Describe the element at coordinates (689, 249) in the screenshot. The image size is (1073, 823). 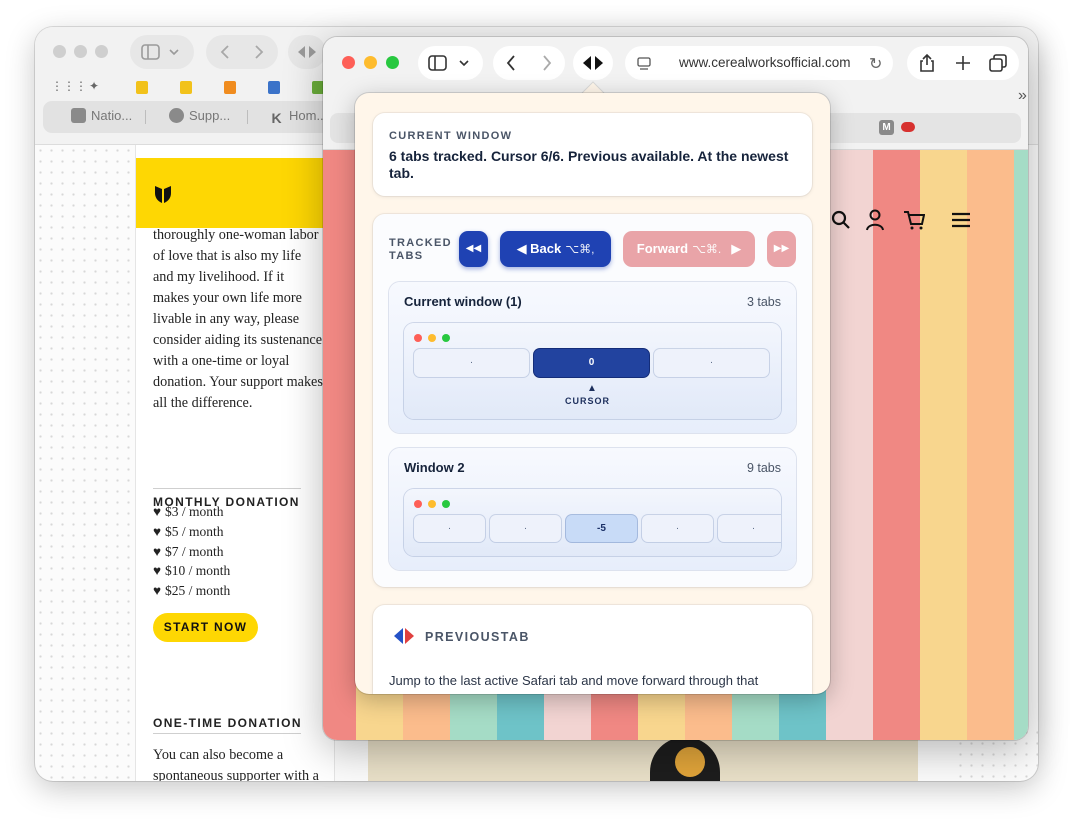
I see `forward-button: Forward ⌥⌘. ▶` at that location.